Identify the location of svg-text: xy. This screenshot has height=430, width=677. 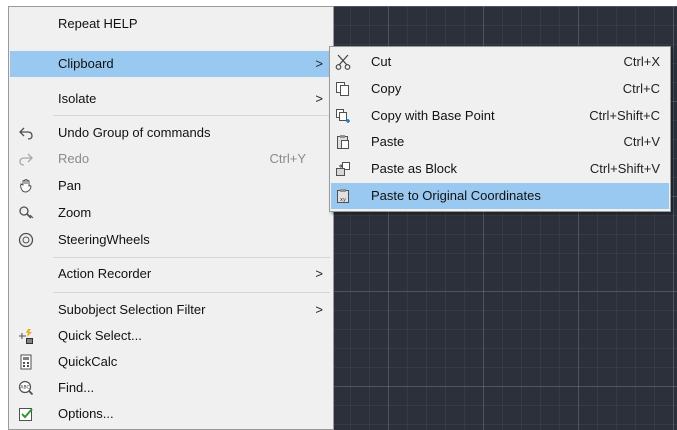
(343, 200).